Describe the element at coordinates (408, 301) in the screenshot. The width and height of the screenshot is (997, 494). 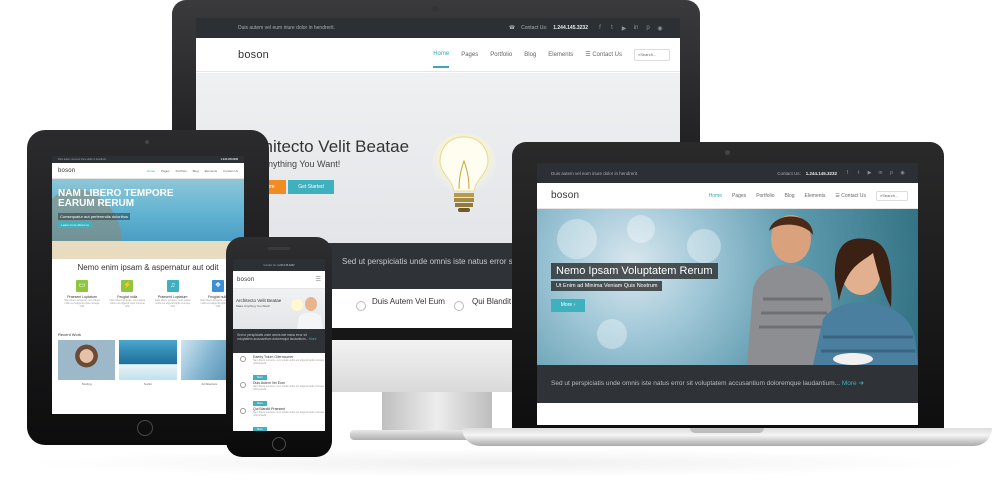
I see `feature-title: Duis Autem Vel Eum` at that location.